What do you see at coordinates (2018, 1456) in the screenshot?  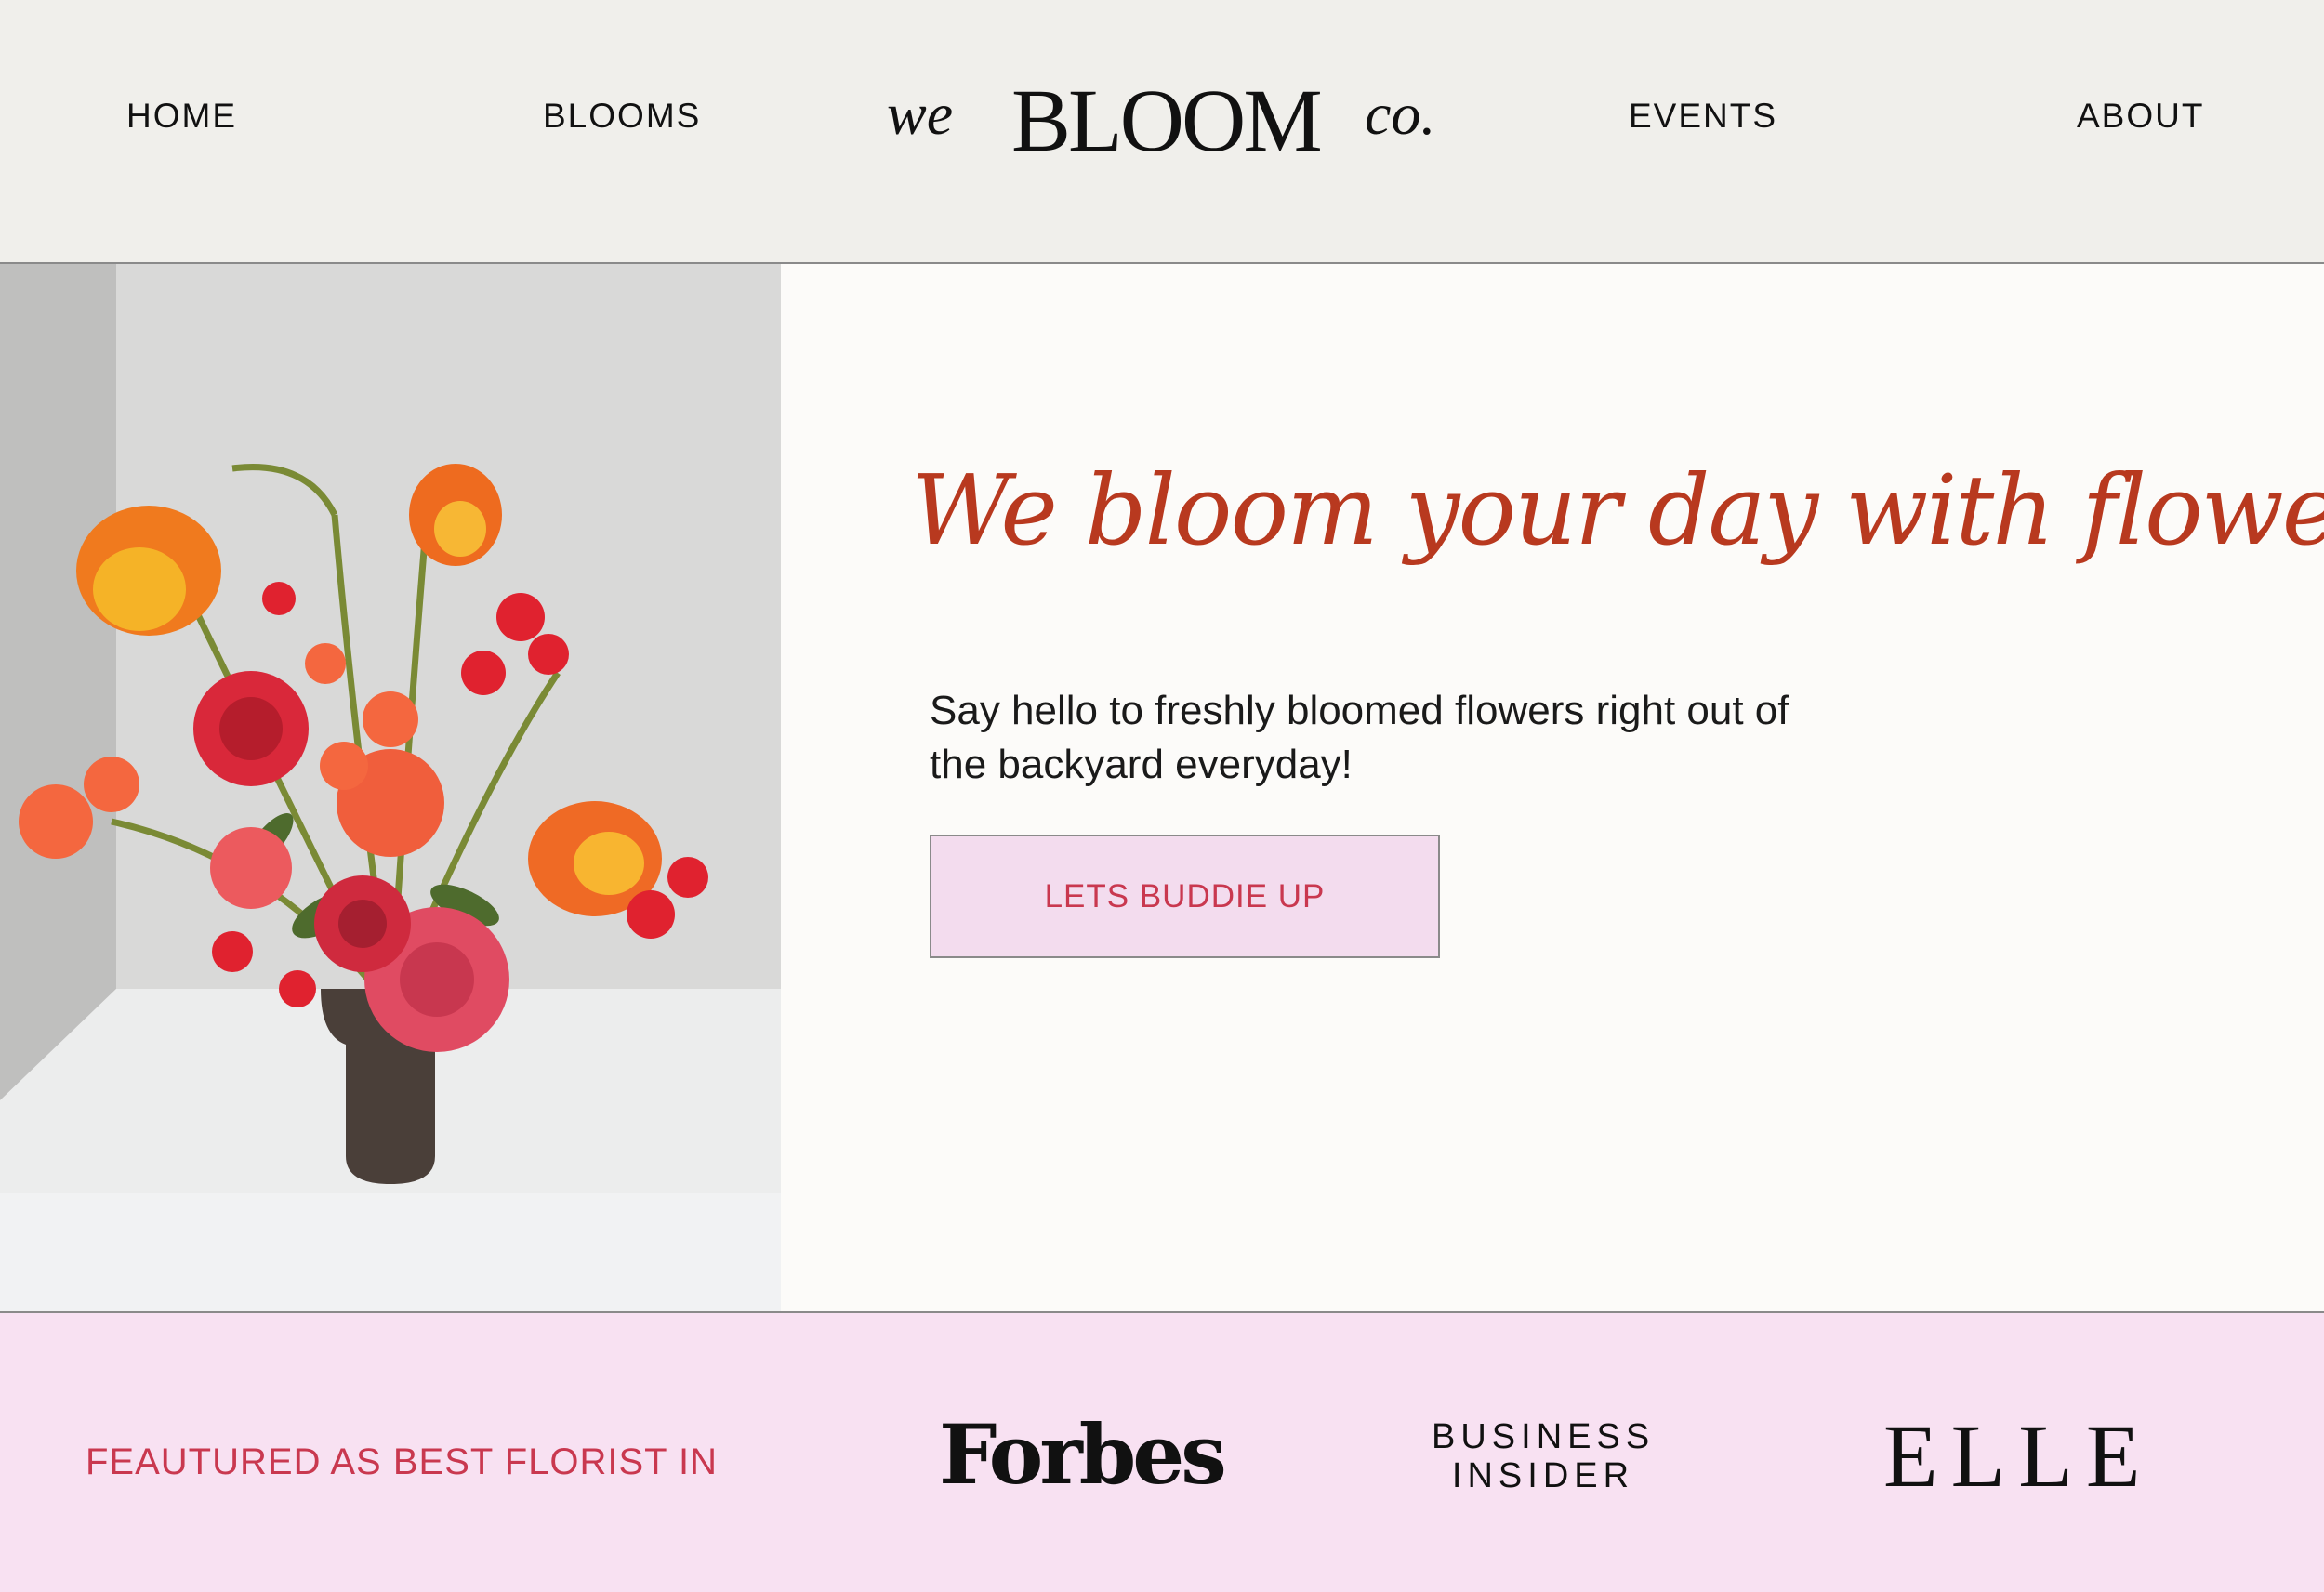 I see `elle-logo: ELLE` at bounding box center [2018, 1456].